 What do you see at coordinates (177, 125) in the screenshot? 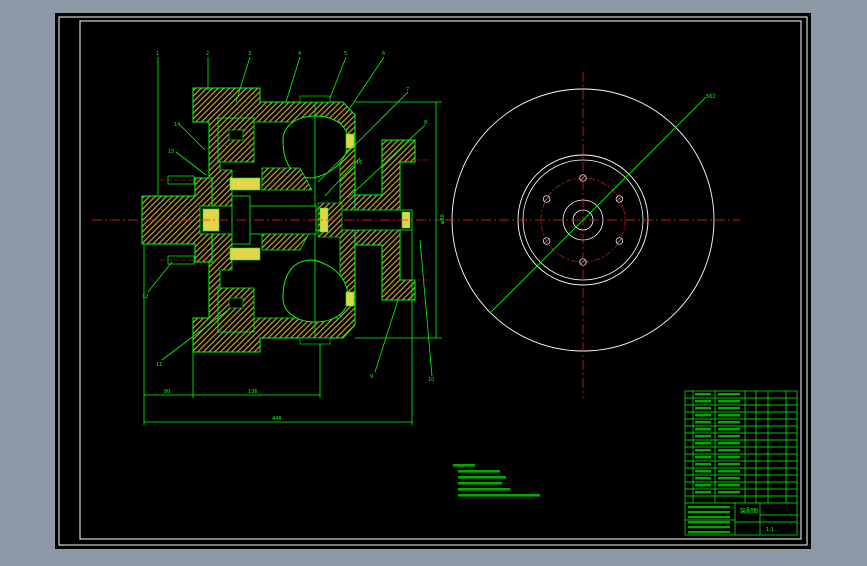
I see `part-label-14: 14` at bounding box center [177, 125].